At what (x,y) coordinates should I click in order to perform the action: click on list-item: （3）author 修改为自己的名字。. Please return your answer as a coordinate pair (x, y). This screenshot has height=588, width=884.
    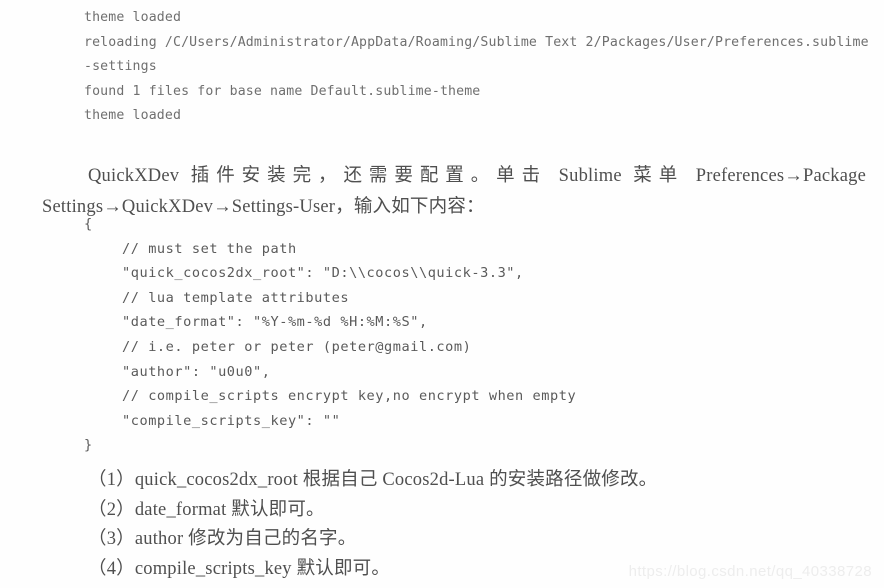
    Looking at the image, I should click on (222, 539).